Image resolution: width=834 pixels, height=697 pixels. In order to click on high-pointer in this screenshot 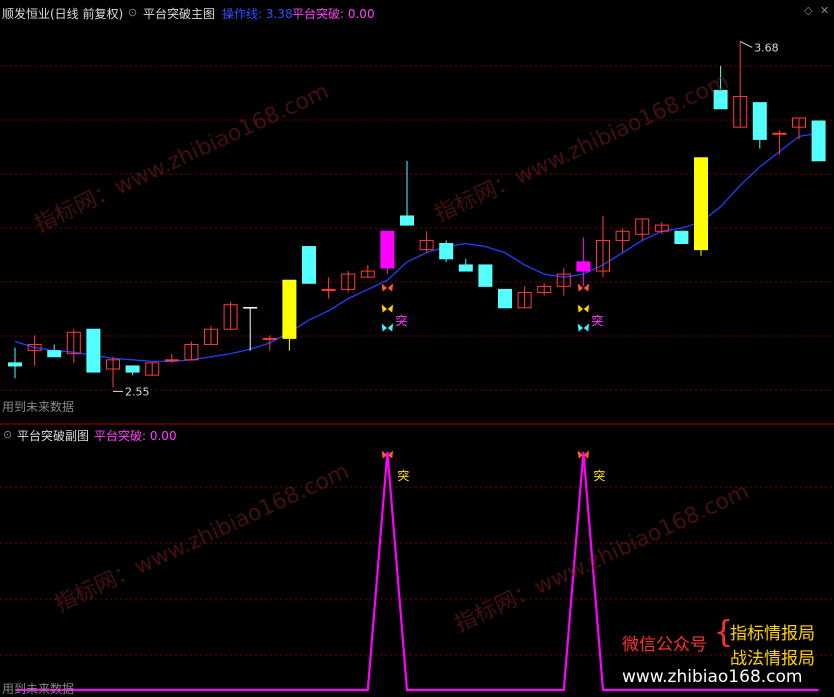, I will do `click(746, 44)`.